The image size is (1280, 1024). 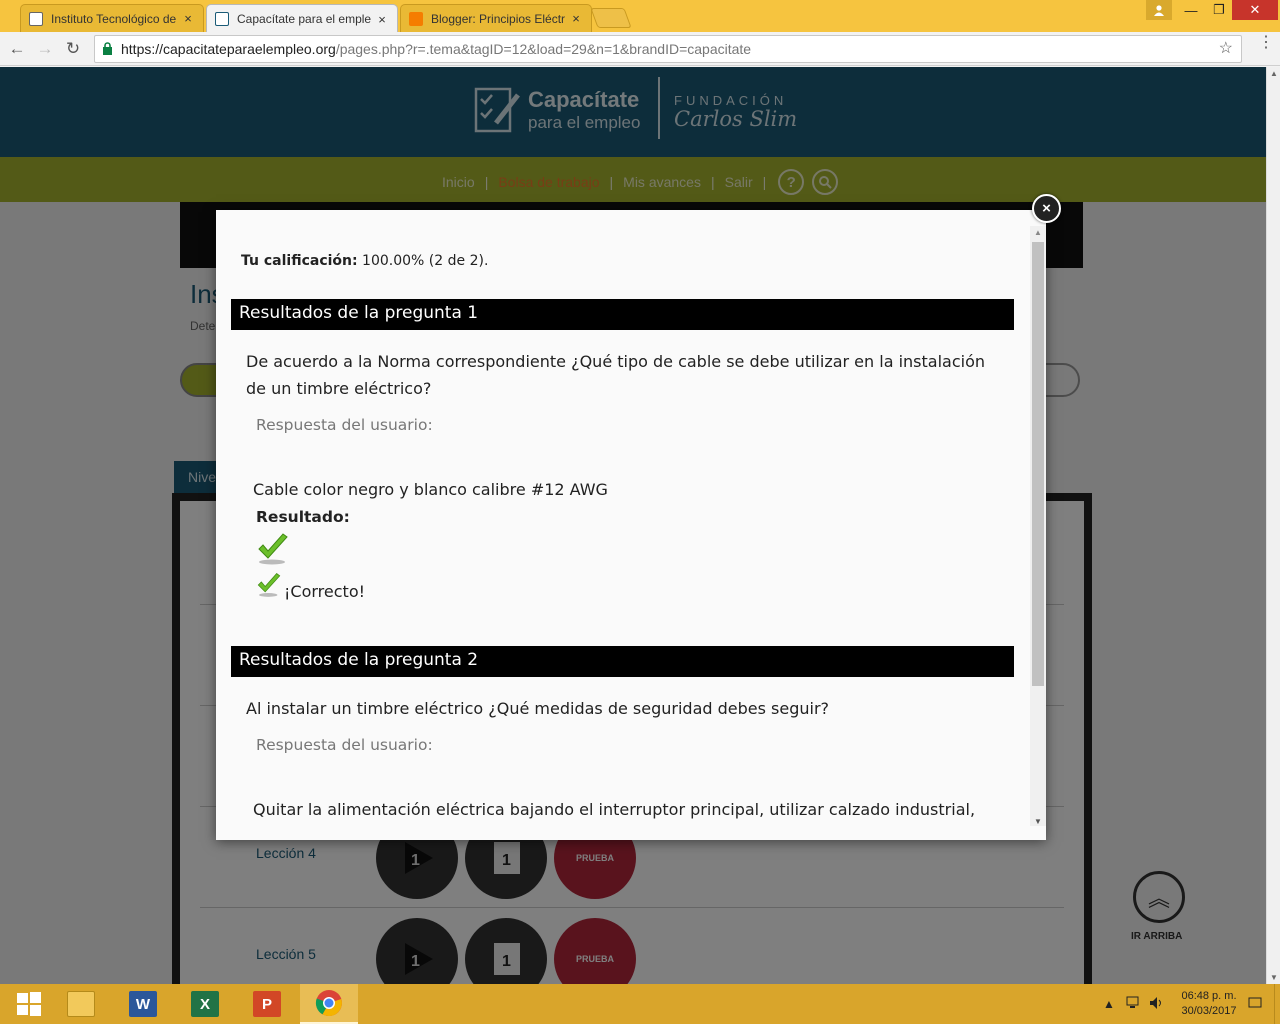 What do you see at coordinates (611, 18) in the screenshot?
I see `new-tab-button` at bounding box center [611, 18].